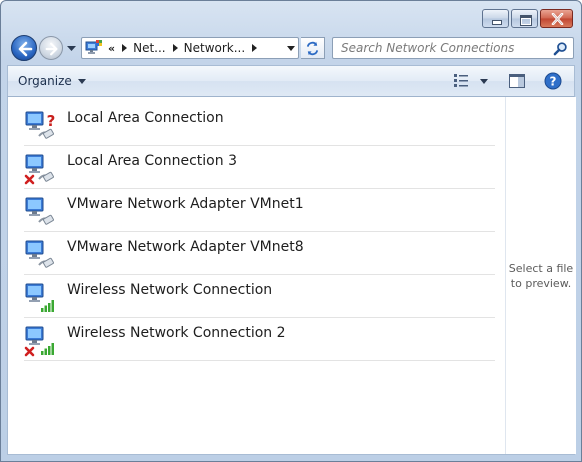 The width and height of the screenshot is (582, 462). I want to click on change-view-button, so click(471, 81).